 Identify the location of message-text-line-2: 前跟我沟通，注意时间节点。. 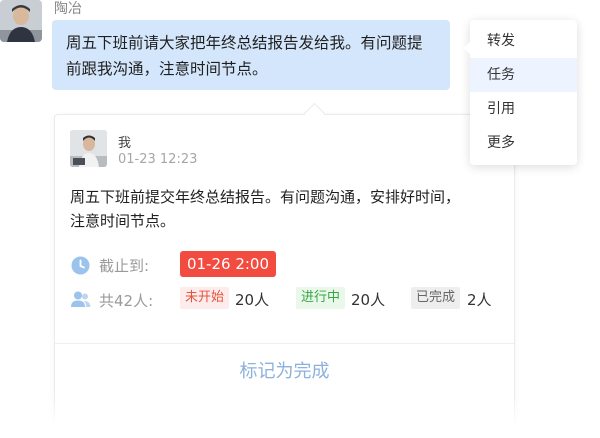
(167, 69).